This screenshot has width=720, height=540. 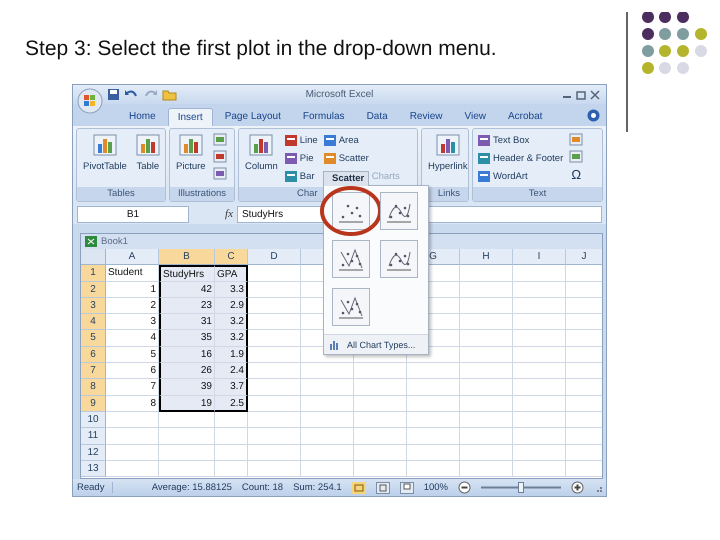 I want to click on ribbon-button: Scatter, so click(x=362, y=158).